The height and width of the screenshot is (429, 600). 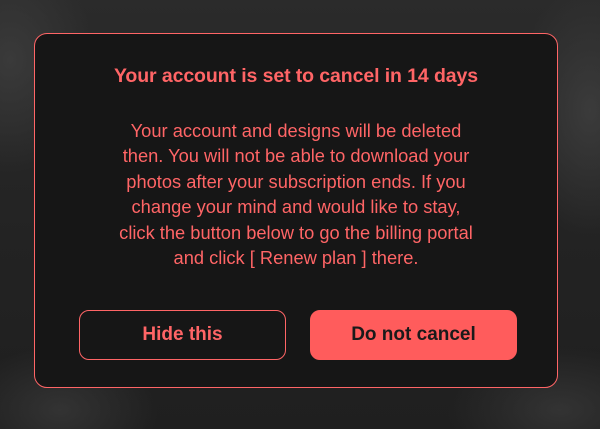 I want to click on message-line: change your mind and would like to stay,, so click(x=296, y=207).